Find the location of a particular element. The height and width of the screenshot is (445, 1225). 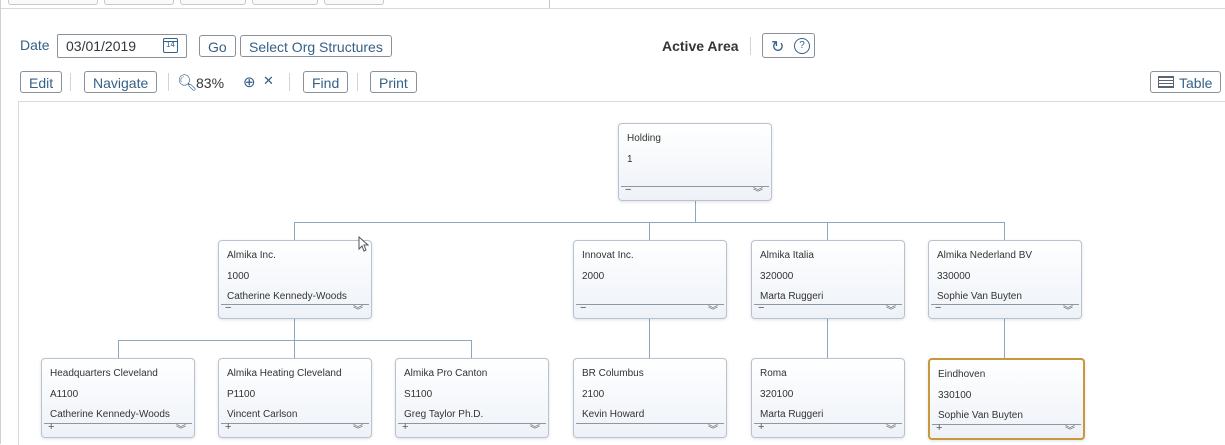

fit-to-screen-icon: ✕ is located at coordinates (268, 81).